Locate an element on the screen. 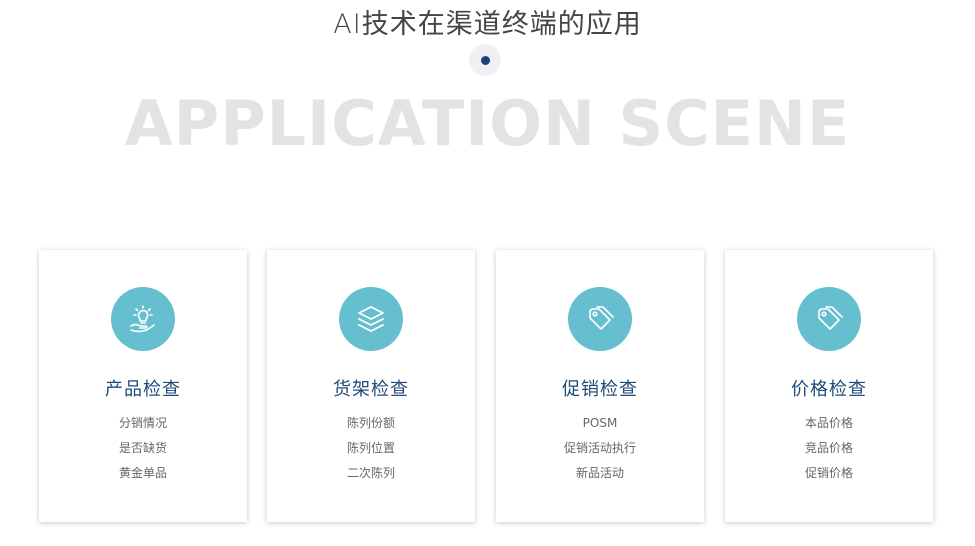 The width and height of the screenshot is (975, 546). list-item: 陈列位置 is located at coordinates (370, 448).